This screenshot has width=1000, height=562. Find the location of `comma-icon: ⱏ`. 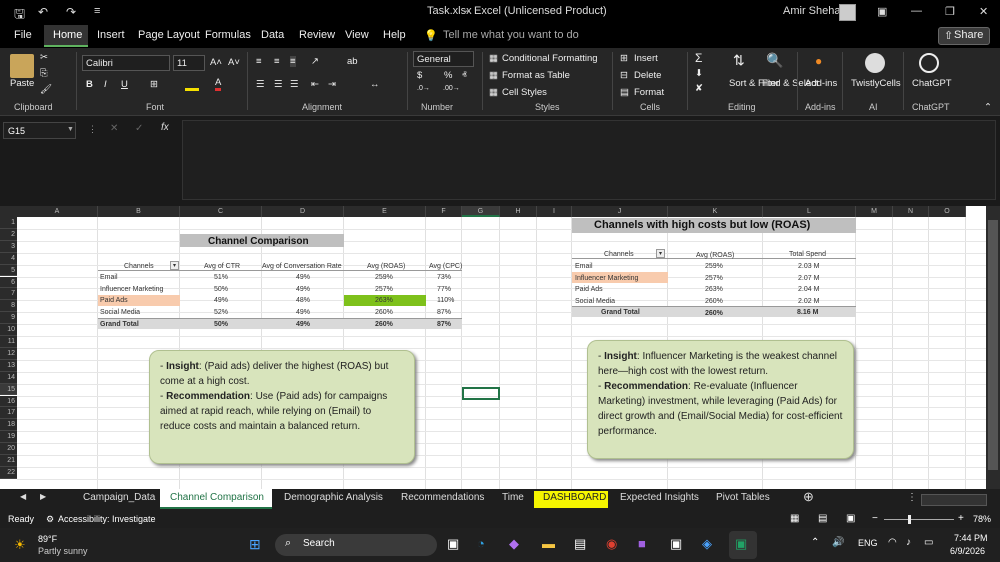

comma-icon: ⱏ is located at coordinates (464, 75).